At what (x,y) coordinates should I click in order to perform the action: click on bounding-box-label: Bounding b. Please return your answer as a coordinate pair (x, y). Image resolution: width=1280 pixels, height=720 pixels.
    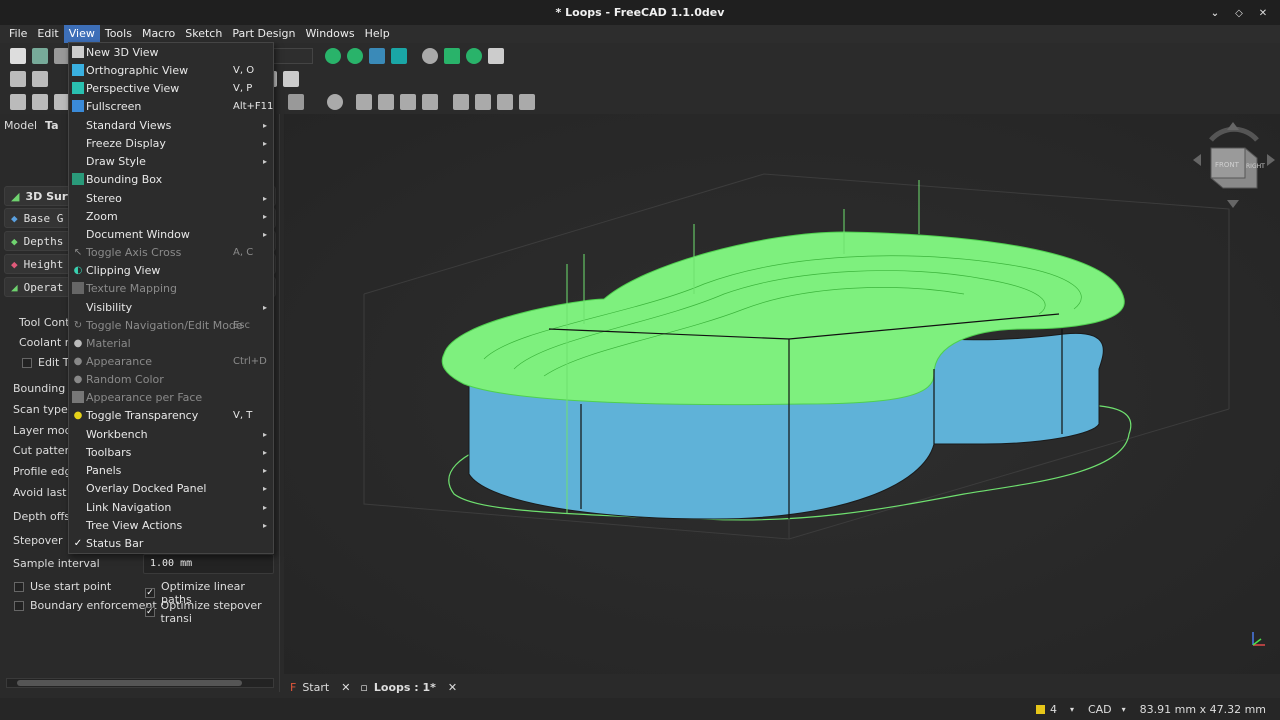
    Looking at the image, I should click on (44, 388).